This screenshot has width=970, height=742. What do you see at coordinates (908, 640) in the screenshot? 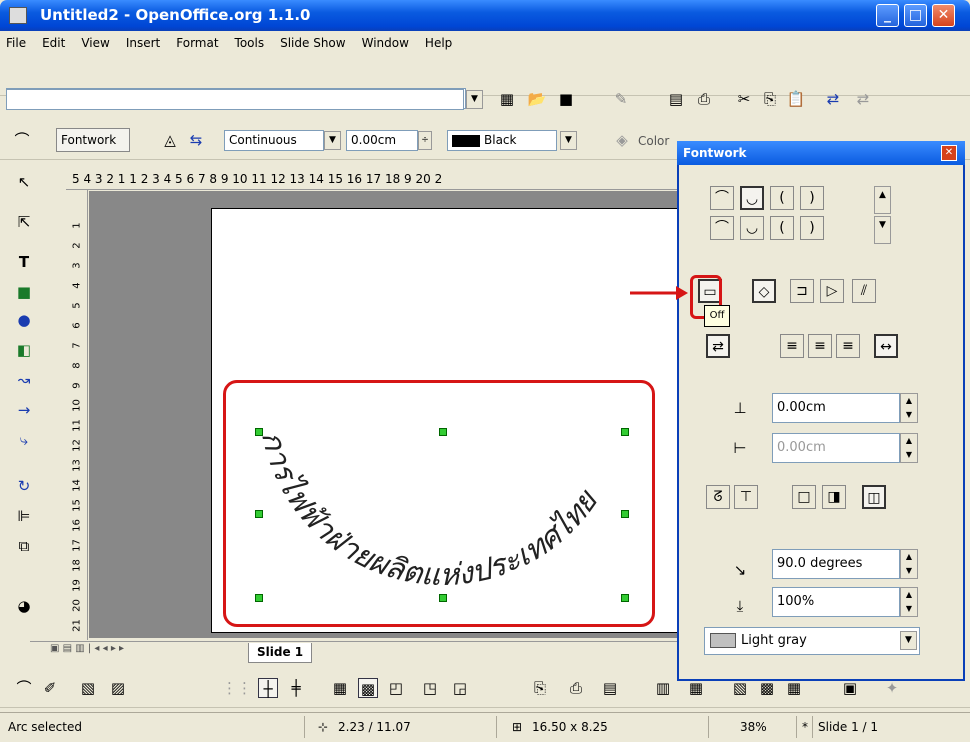
I see `shadow-color-dropdown: ▼` at bounding box center [908, 640].